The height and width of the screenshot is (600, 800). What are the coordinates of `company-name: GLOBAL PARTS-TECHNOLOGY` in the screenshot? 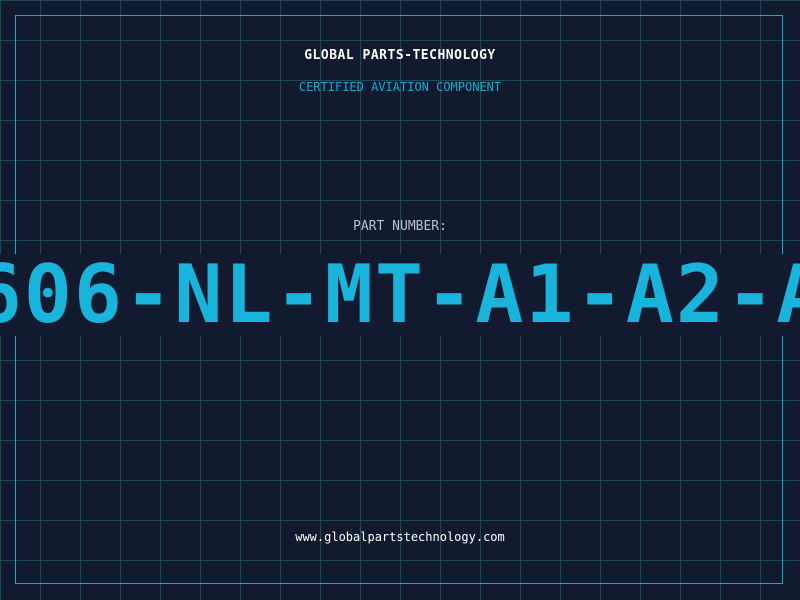 It's located at (400, 55).